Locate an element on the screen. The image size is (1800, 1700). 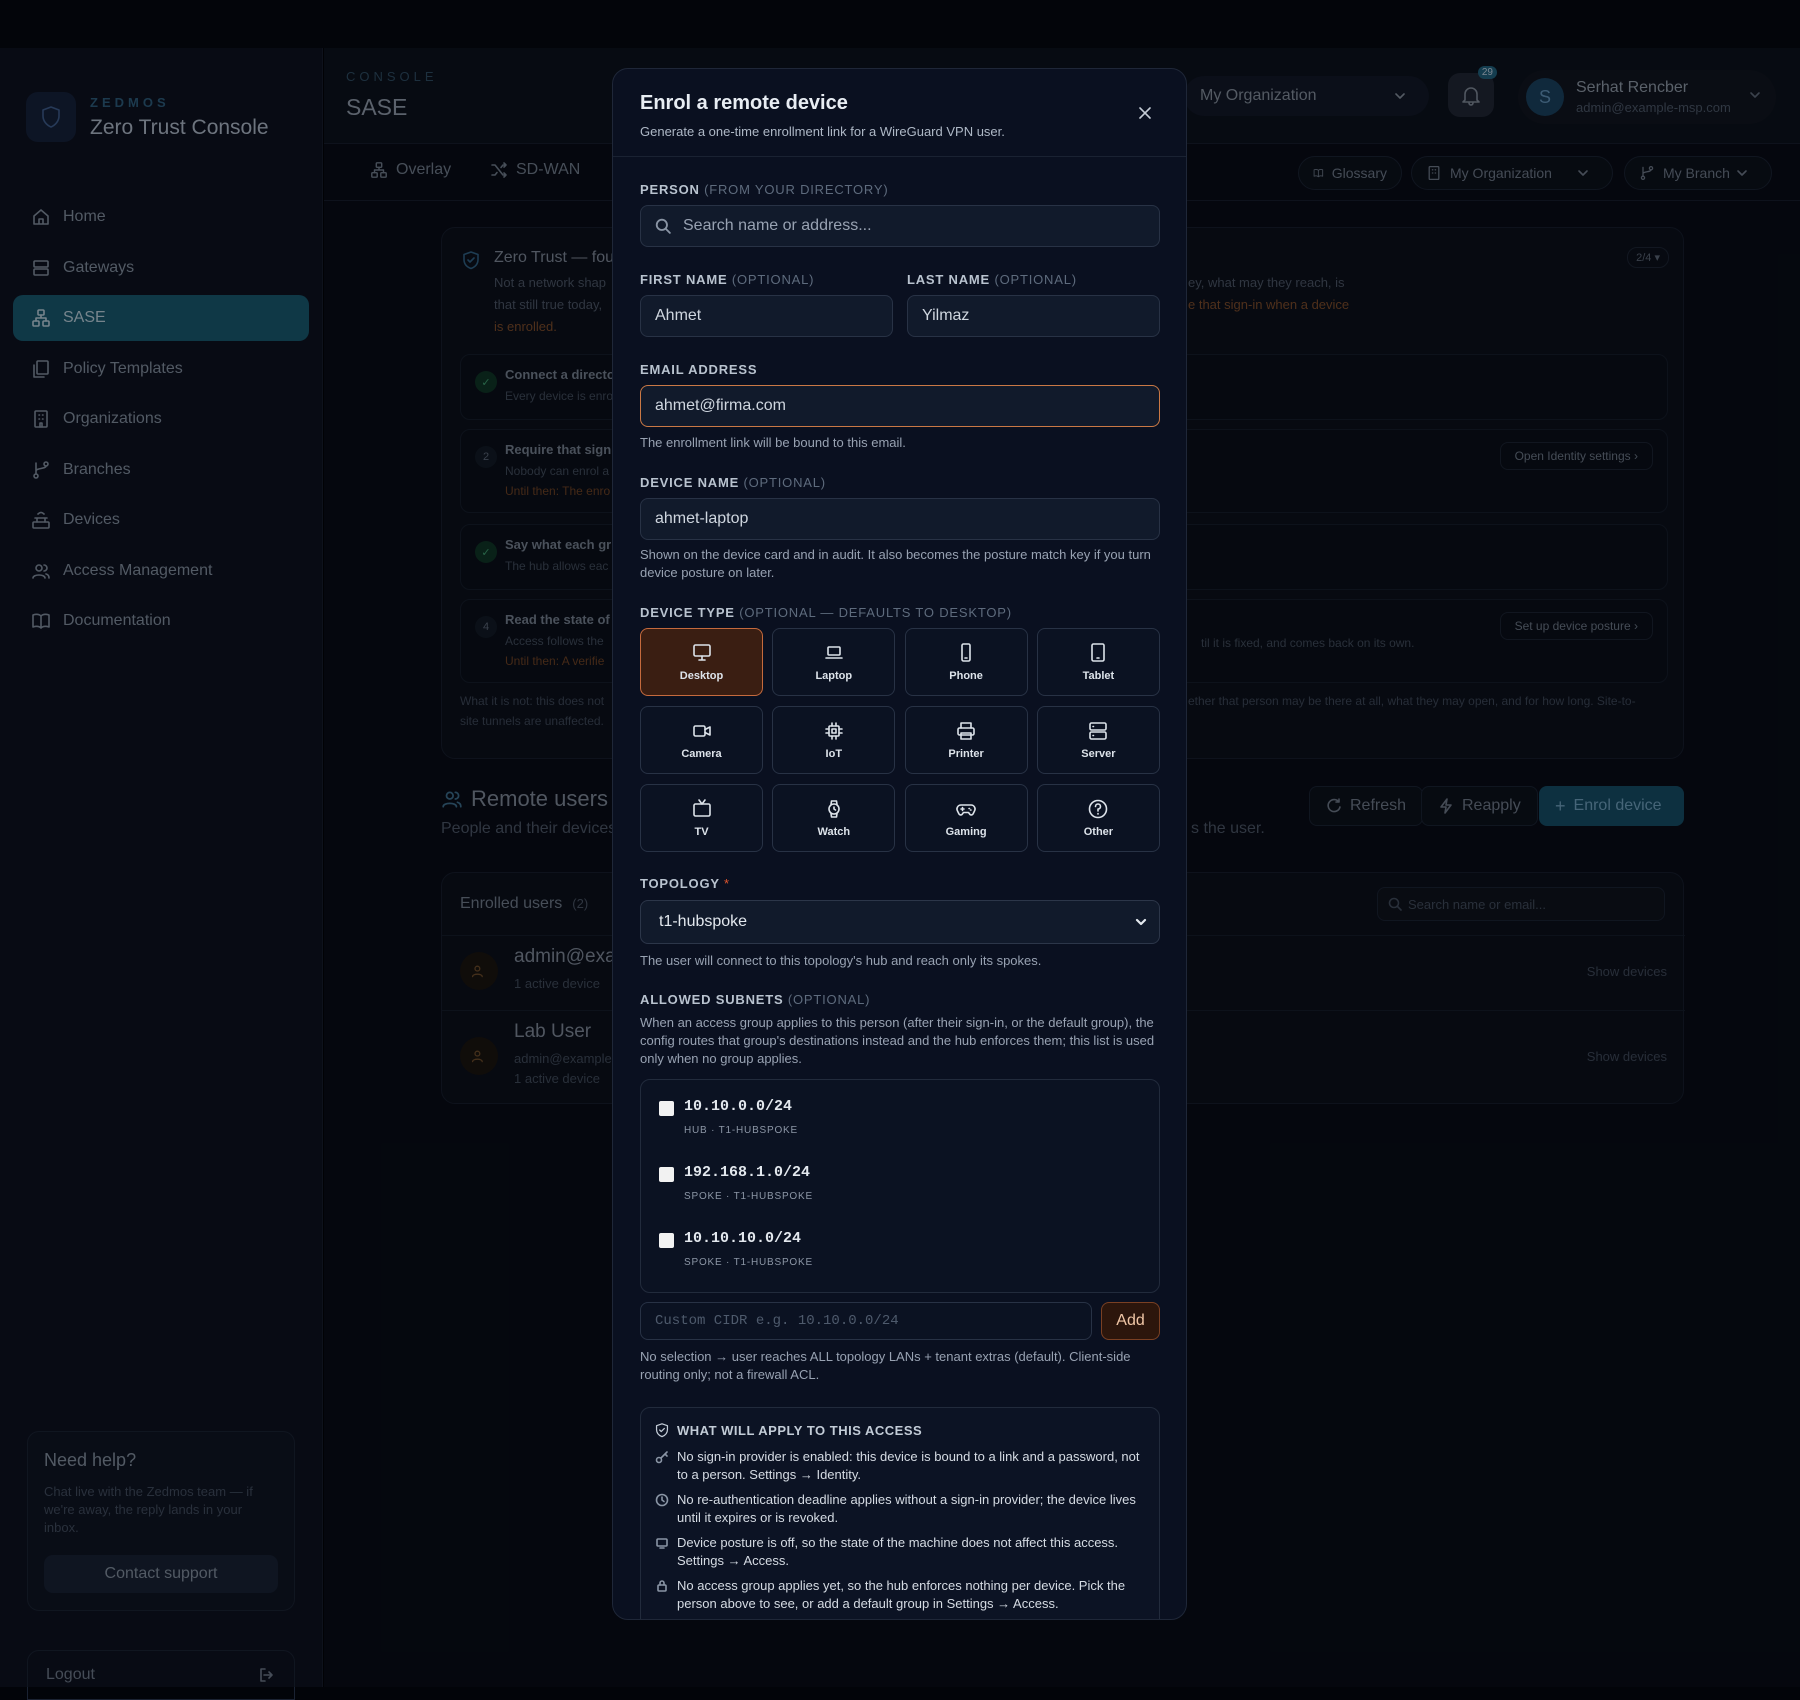
shield-check-icon is located at coordinates (662, 1430).